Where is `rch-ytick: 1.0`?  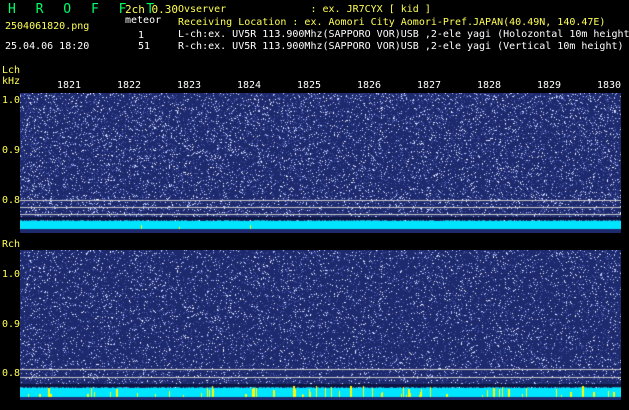
rch-ytick: 1.0 is located at coordinates (11, 274).